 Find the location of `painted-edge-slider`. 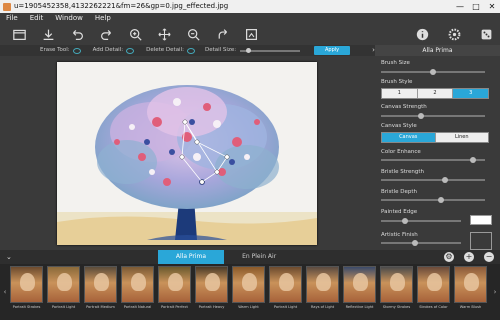

painted-edge-slider is located at coordinates (421, 221).